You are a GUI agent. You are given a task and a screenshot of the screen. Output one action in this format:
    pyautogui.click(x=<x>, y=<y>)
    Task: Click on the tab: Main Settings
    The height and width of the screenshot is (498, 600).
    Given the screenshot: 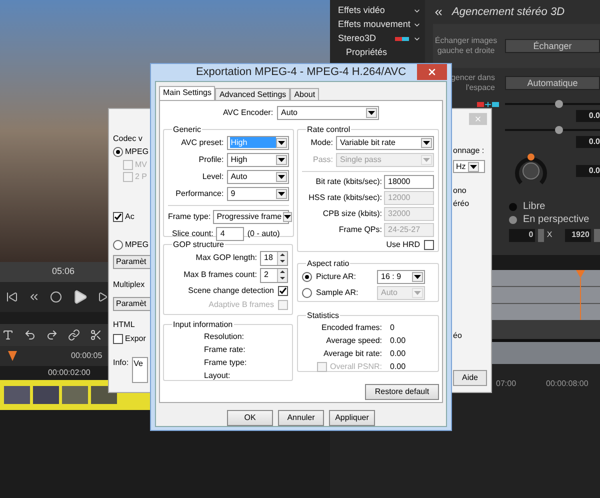 What is the action you would take?
    pyautogui.click(x=187, y=93)
    